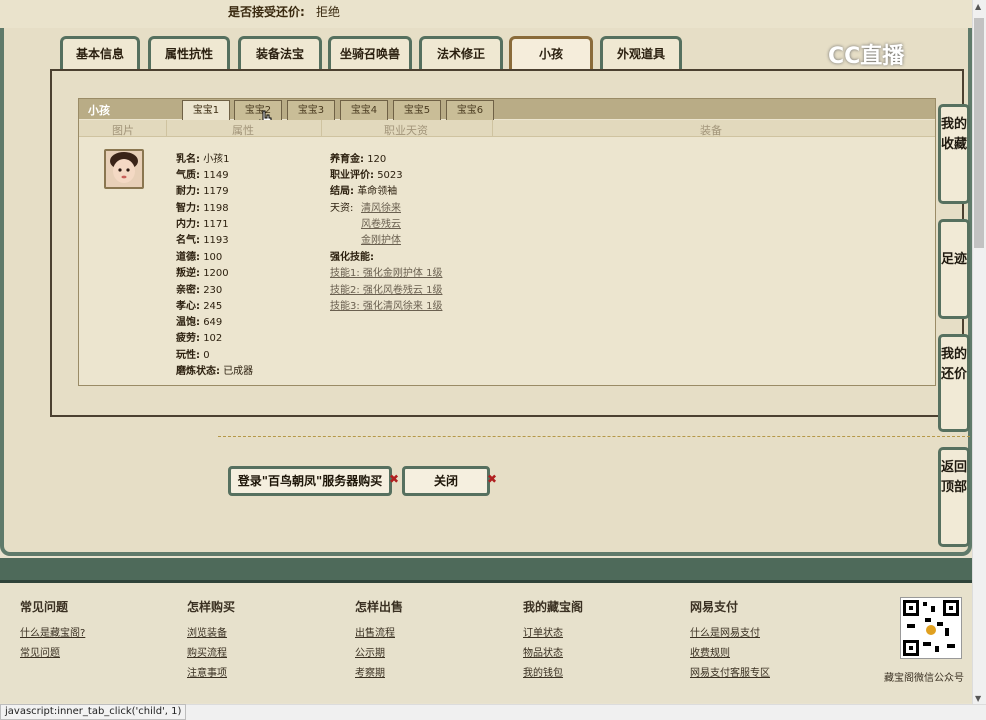 Image resolution: width=986 pixels, height=720 pixels. What do you see at coordinates (216, 224) in the screenshot?
I see `attr-value: 1171` at bounding box center [216, 224].